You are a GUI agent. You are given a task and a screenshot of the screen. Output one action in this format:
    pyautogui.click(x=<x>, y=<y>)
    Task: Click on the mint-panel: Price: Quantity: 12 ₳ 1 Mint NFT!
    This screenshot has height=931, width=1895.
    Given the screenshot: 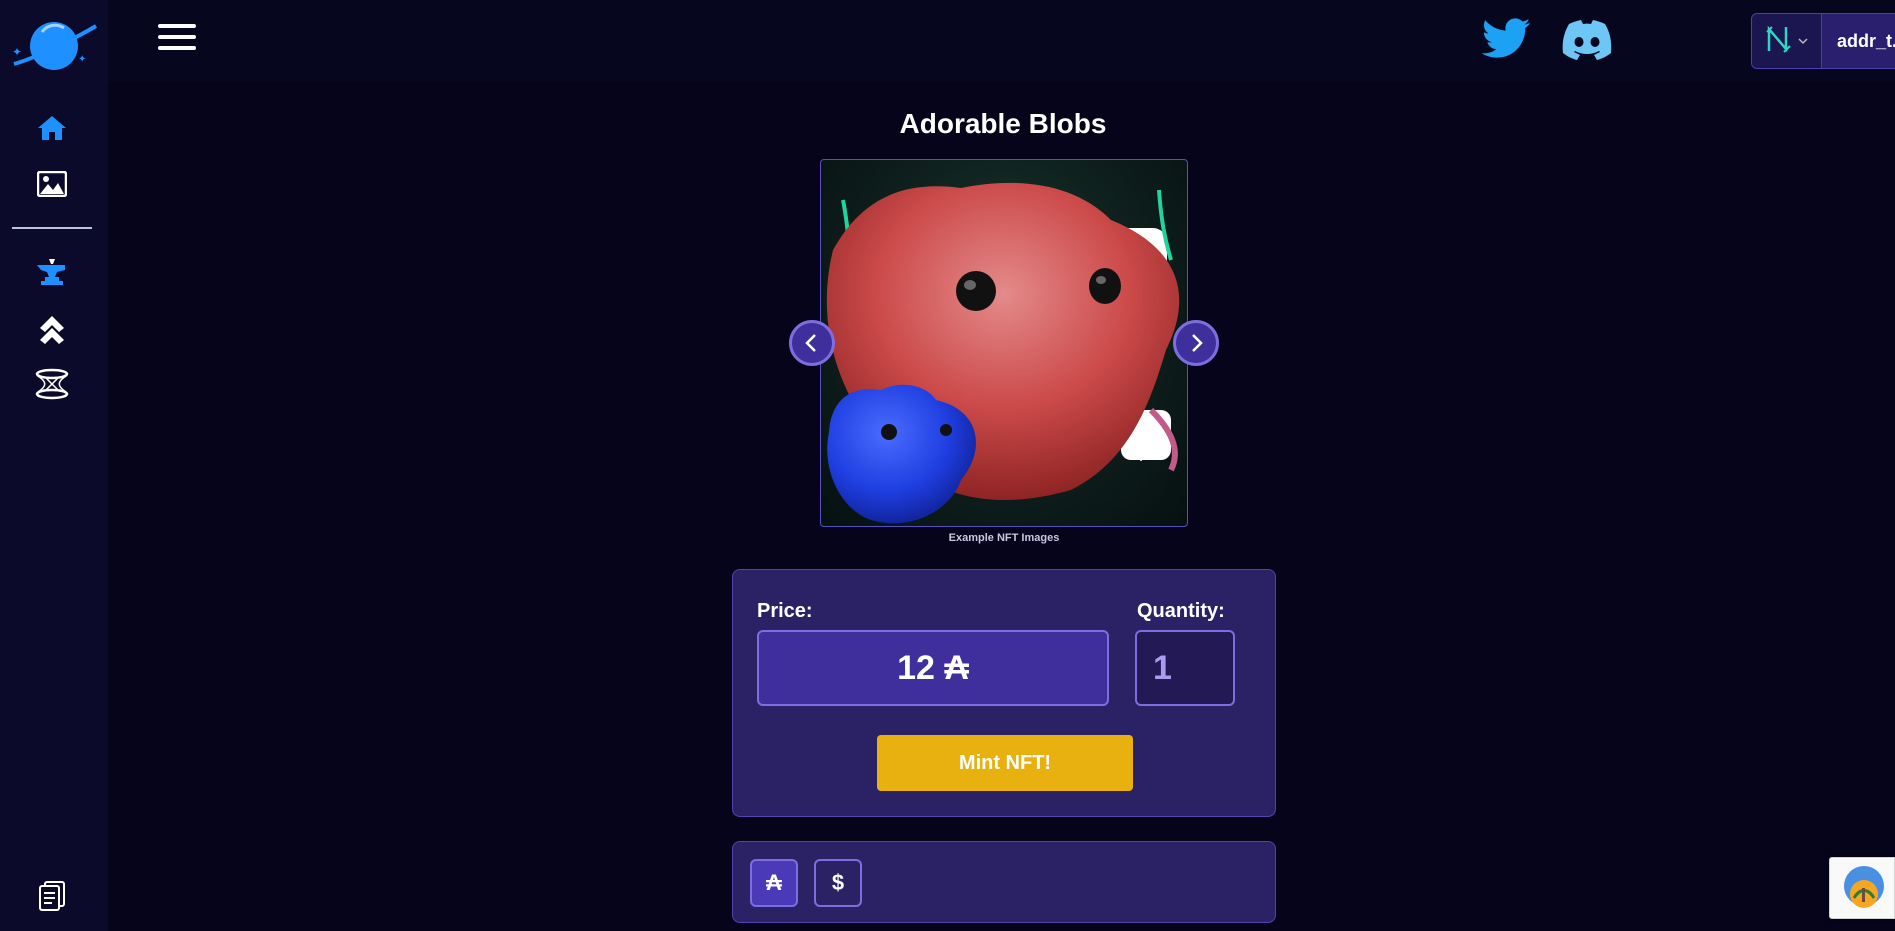 What is the action you would take?
    pyautogui.click(x=1004, y=693)
    